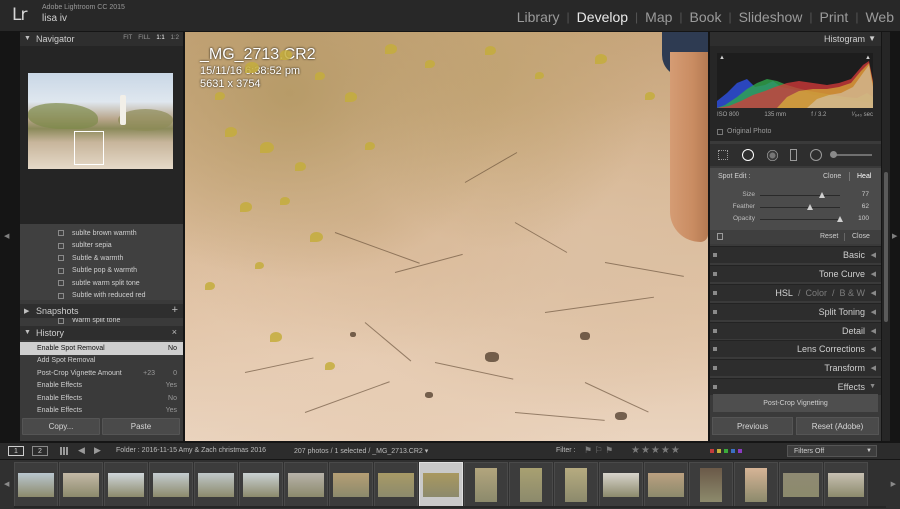  What do you see at coordinates (872, 38) in the screenshot?
I see `collapse-triangle-icon: ▼` at bounding box center [872, 38].